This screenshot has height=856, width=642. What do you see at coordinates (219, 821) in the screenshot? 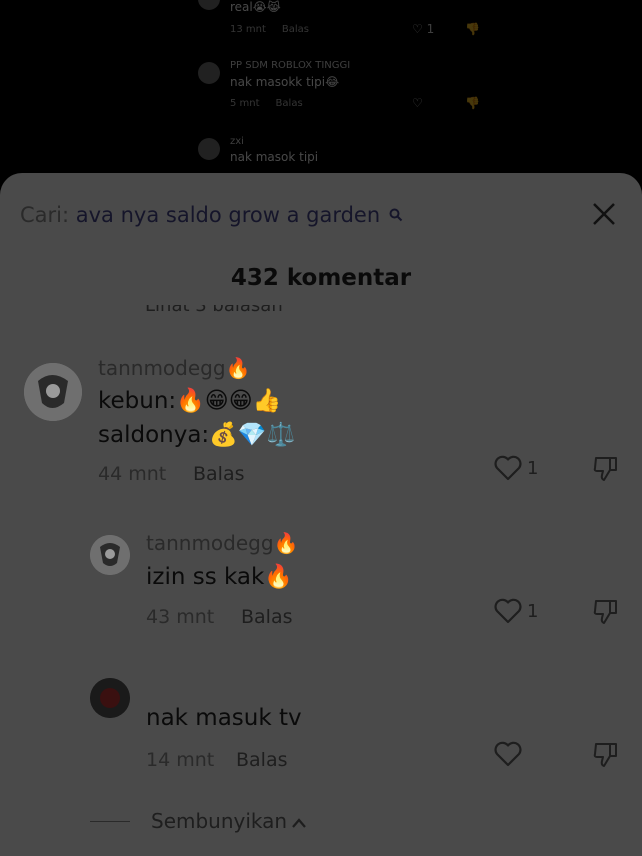
I see `hide-replies-label: Sembunyikan` at bounding box center [219, 821].